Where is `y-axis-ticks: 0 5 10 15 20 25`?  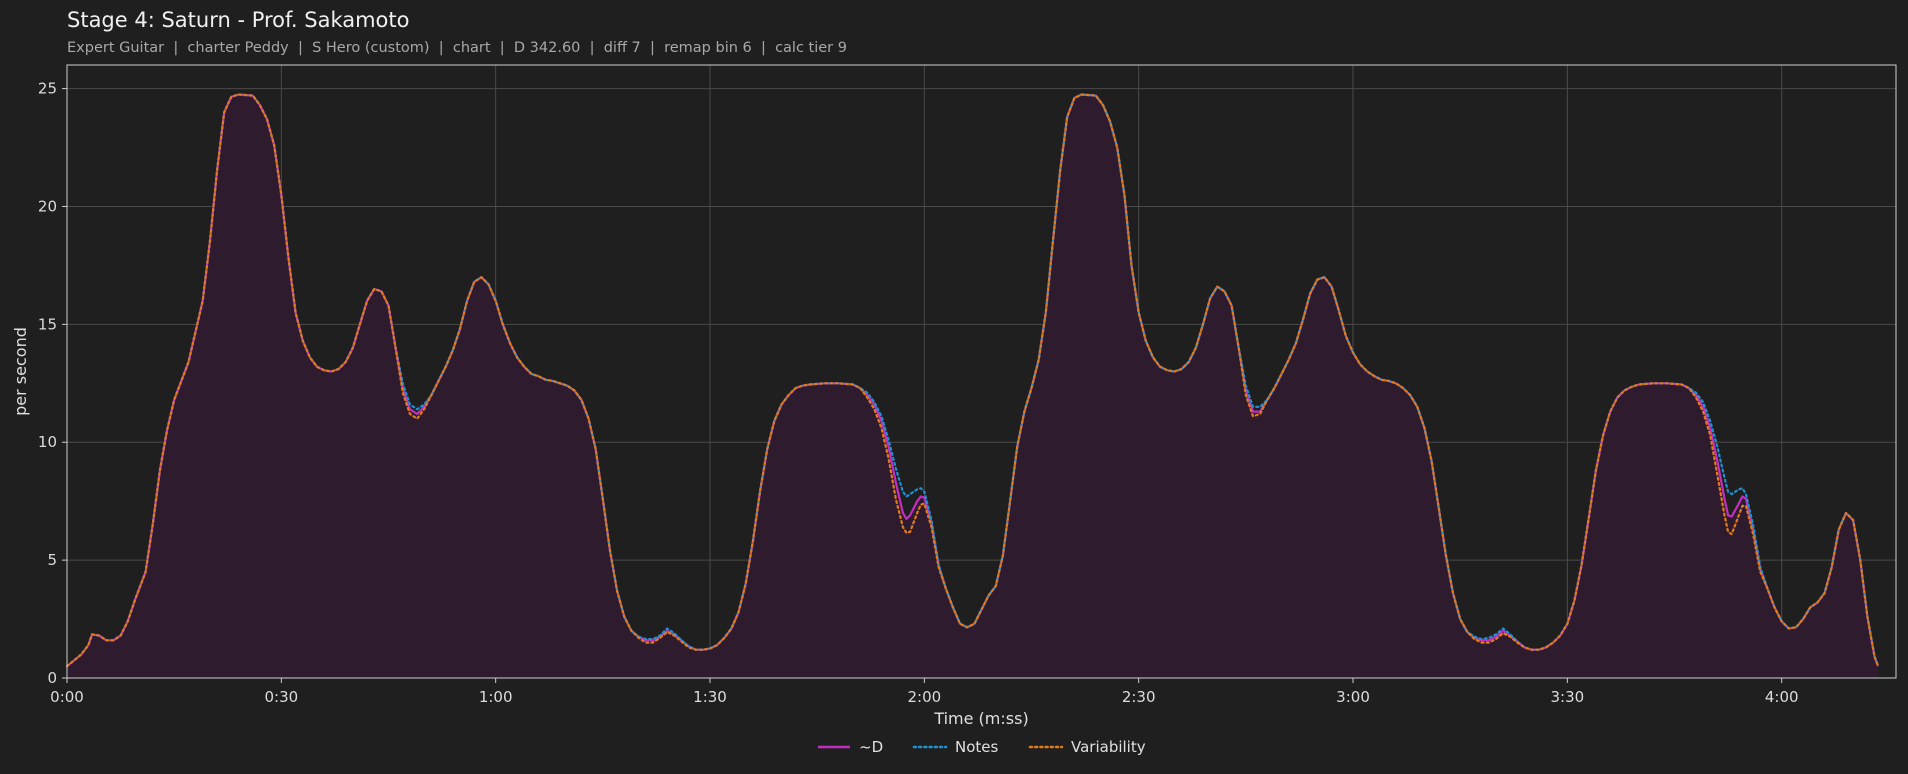
y-axis-ticks: 0 5 10 15 20 25 is located at coordinates (52, 383).